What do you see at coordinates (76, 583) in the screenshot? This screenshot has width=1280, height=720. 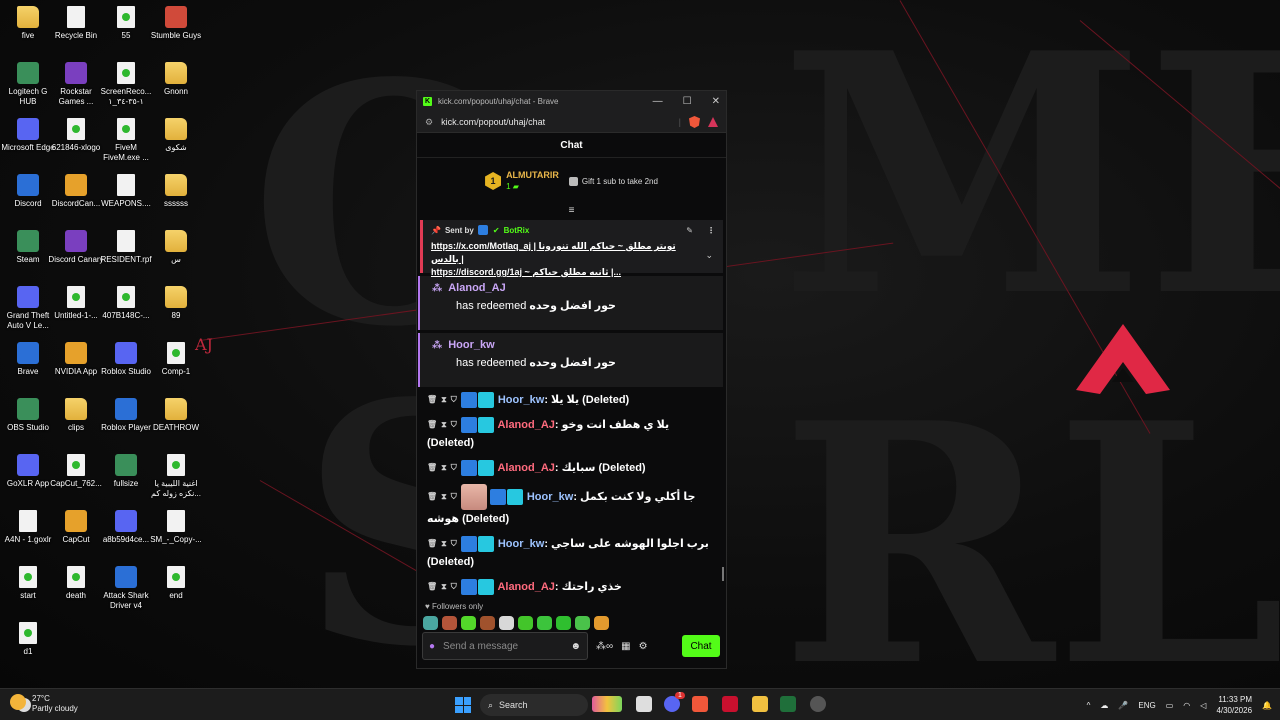 I see `desktop-icon: death` at bounding box center [76, 583].